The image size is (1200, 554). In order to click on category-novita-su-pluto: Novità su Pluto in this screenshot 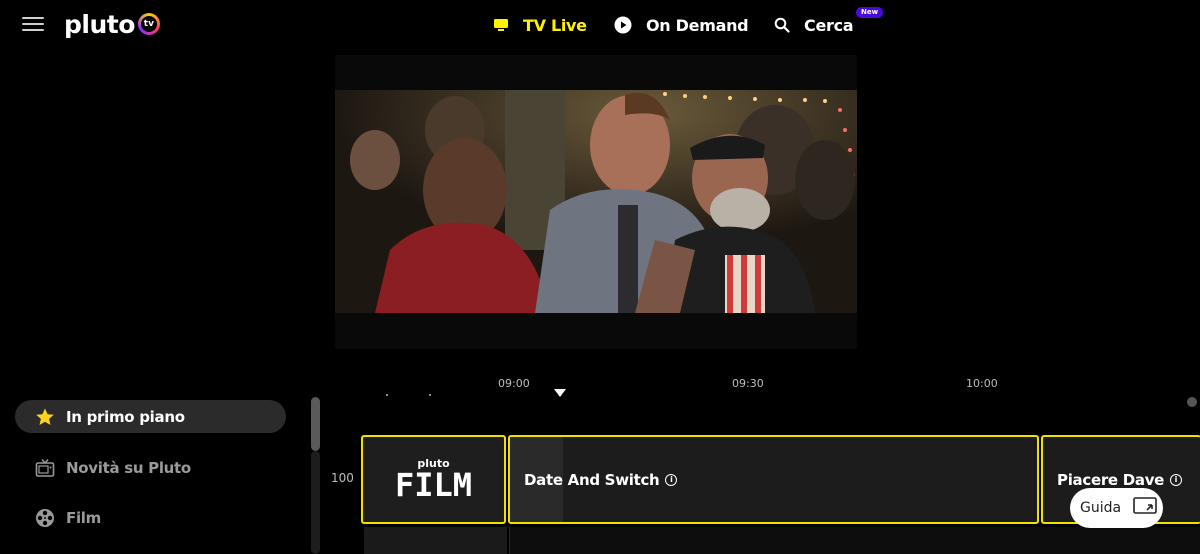, I will do `click(150, 467)`.